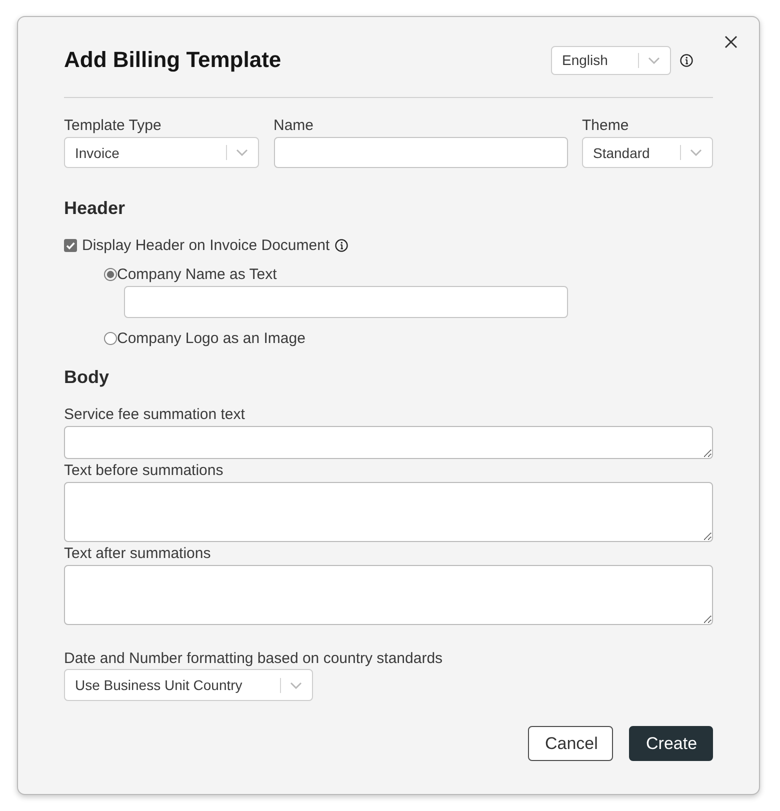  I want to click on radio-label: Company Name as Text, so click(197, 274).